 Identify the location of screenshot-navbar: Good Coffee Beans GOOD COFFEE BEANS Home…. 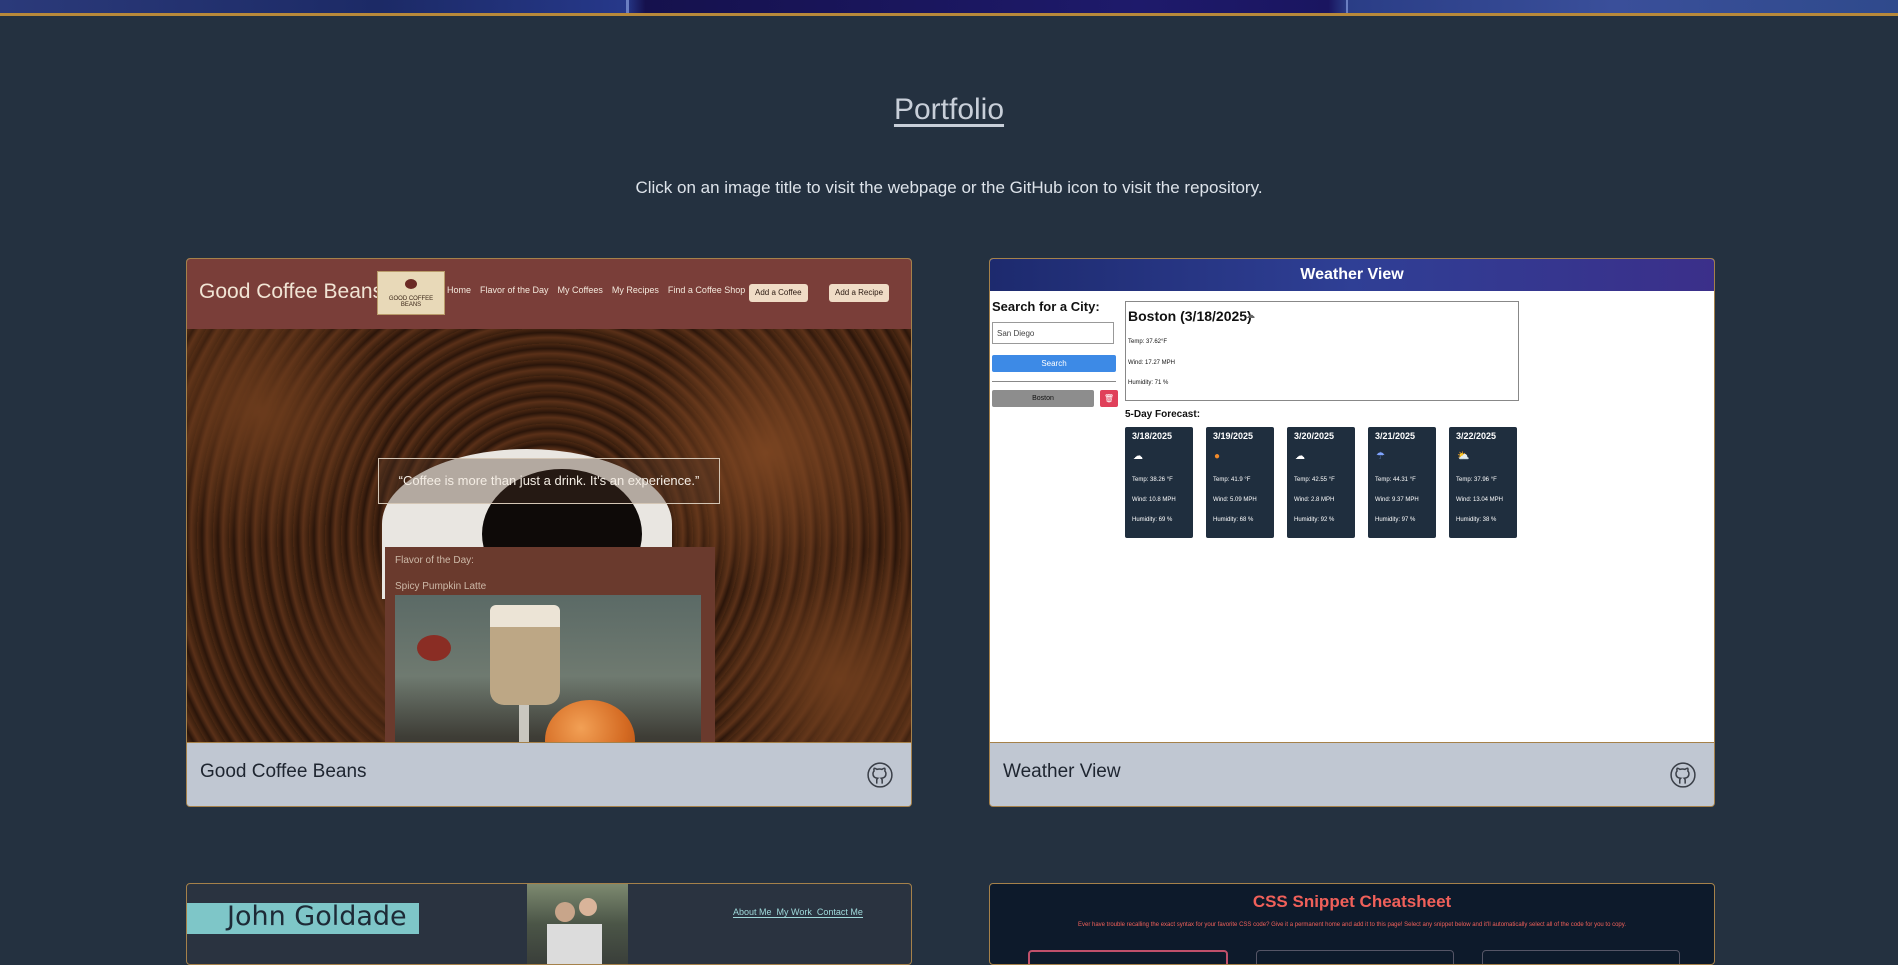
(549, 294).